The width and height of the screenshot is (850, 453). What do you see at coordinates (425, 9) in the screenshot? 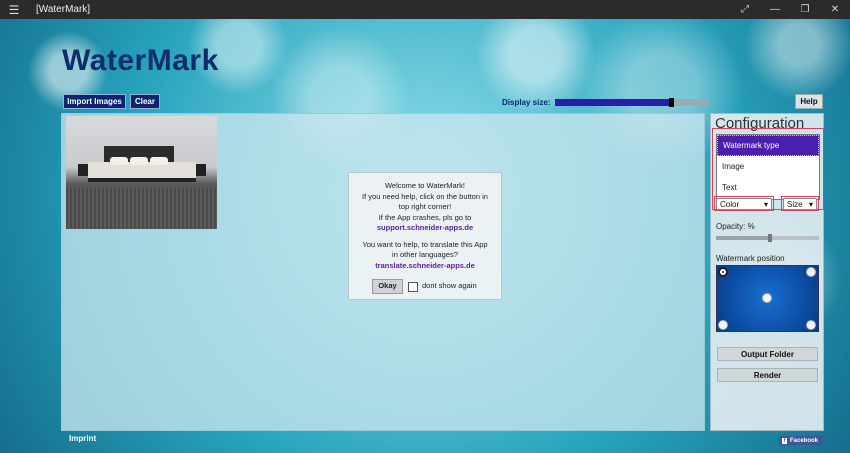
I see `title-bar: ☰ [WaterMark] ⤢ — ❐ ✕` at bounding box center [425, 9].